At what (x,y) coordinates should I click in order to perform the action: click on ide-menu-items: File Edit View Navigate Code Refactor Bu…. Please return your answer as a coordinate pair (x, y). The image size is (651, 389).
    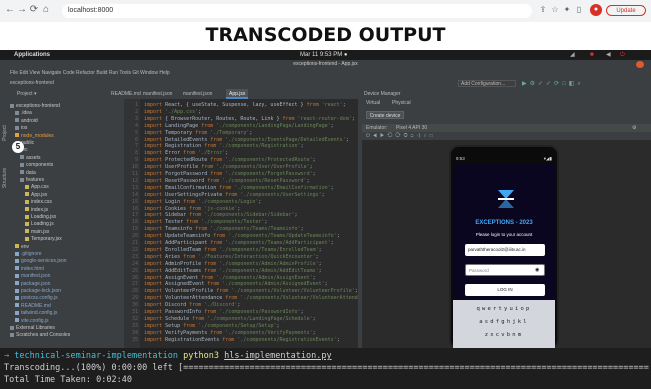
    Looking at the image, I should click on (90, 73).